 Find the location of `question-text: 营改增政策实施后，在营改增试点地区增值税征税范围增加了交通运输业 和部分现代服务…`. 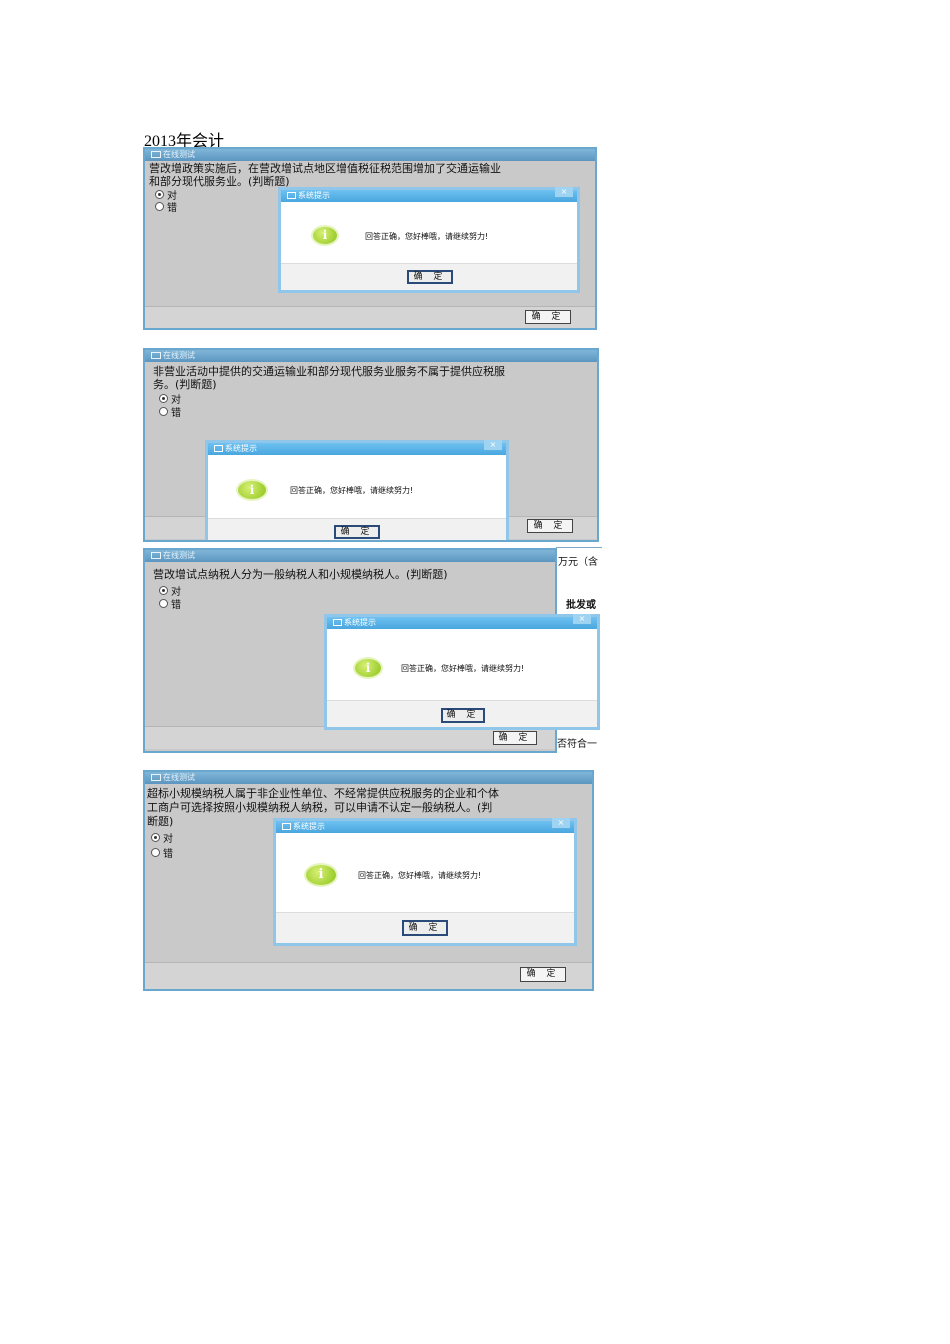

question-text: 营改增政策实施后，在营改增试点地区增值税征税范围增加了交通运输业 和部分现代服务… is located at coordinates (370, 175).